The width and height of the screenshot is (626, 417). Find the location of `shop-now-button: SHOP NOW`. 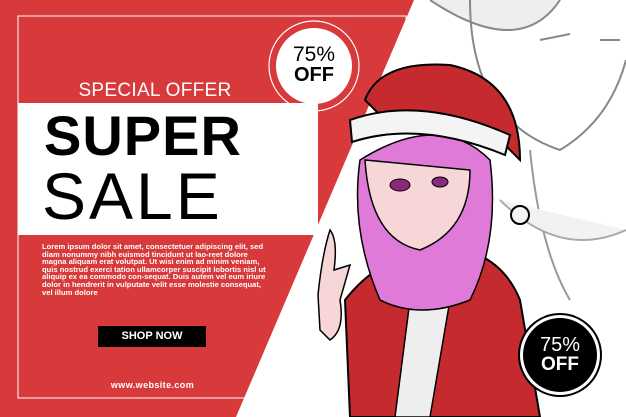

shop-now-button: SHOP NOW is located at coordinates (152, 336).